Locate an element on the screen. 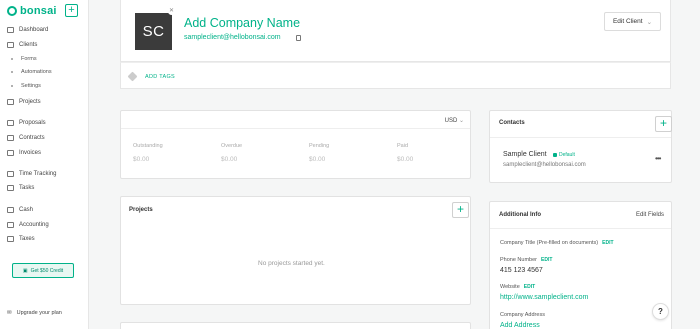 Image resolution: width=700 pixels, height=329 pixels. stat-label-outstanding: Outstanding is located at coordinates (148, 146).